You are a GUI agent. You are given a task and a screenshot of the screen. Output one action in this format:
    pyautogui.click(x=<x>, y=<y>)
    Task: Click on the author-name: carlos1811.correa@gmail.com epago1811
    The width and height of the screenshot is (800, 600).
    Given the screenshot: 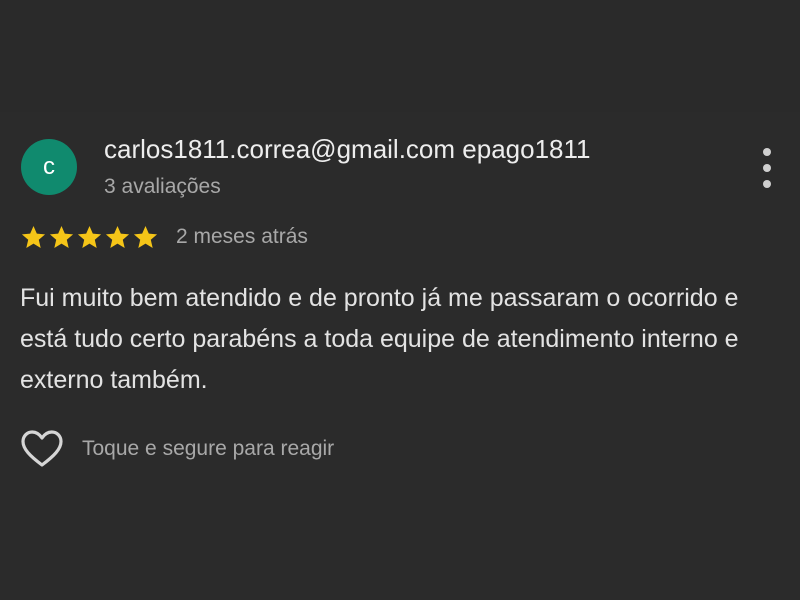 What is the action you would take?
    pyautogui.click(x=347, y=149)
    